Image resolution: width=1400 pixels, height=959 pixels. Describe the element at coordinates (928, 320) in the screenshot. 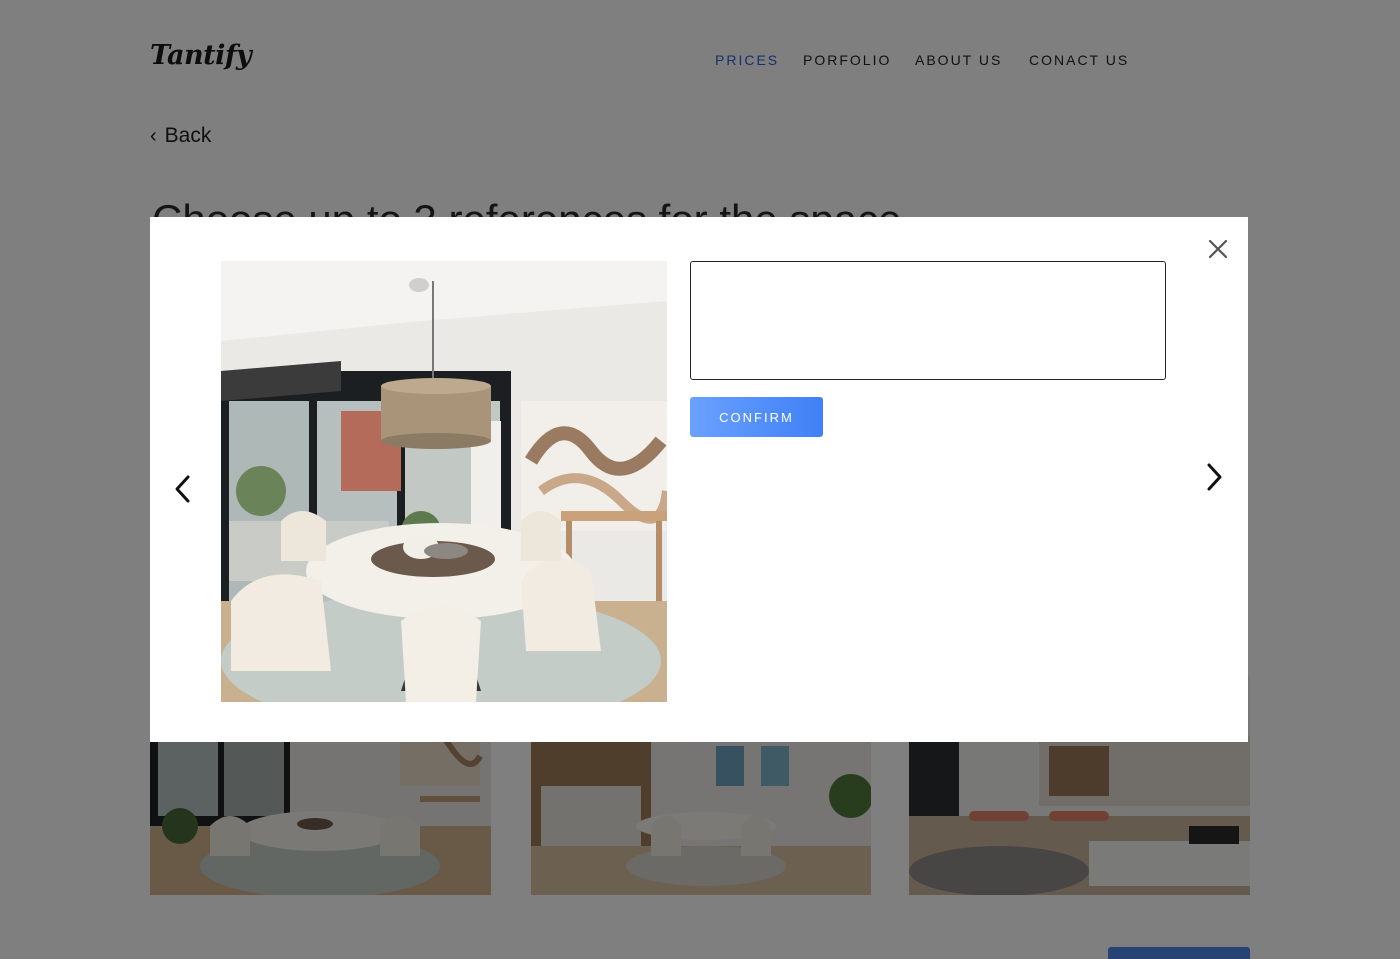

I see `comment-input` at that location.